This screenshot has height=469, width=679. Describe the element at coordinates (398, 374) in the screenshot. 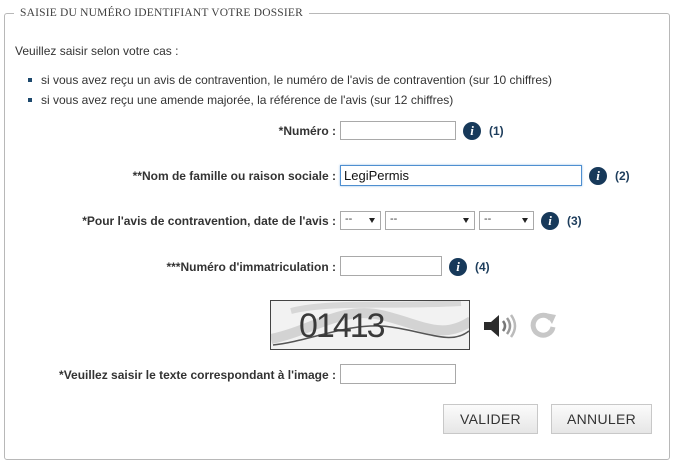

I see `captcha-input` at that location.